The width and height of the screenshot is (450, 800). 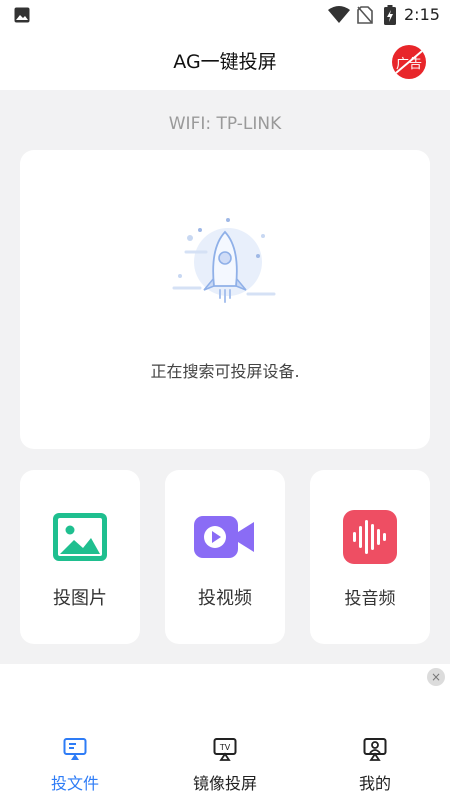 I want to click on image-icon, so click(x=80, y=537).